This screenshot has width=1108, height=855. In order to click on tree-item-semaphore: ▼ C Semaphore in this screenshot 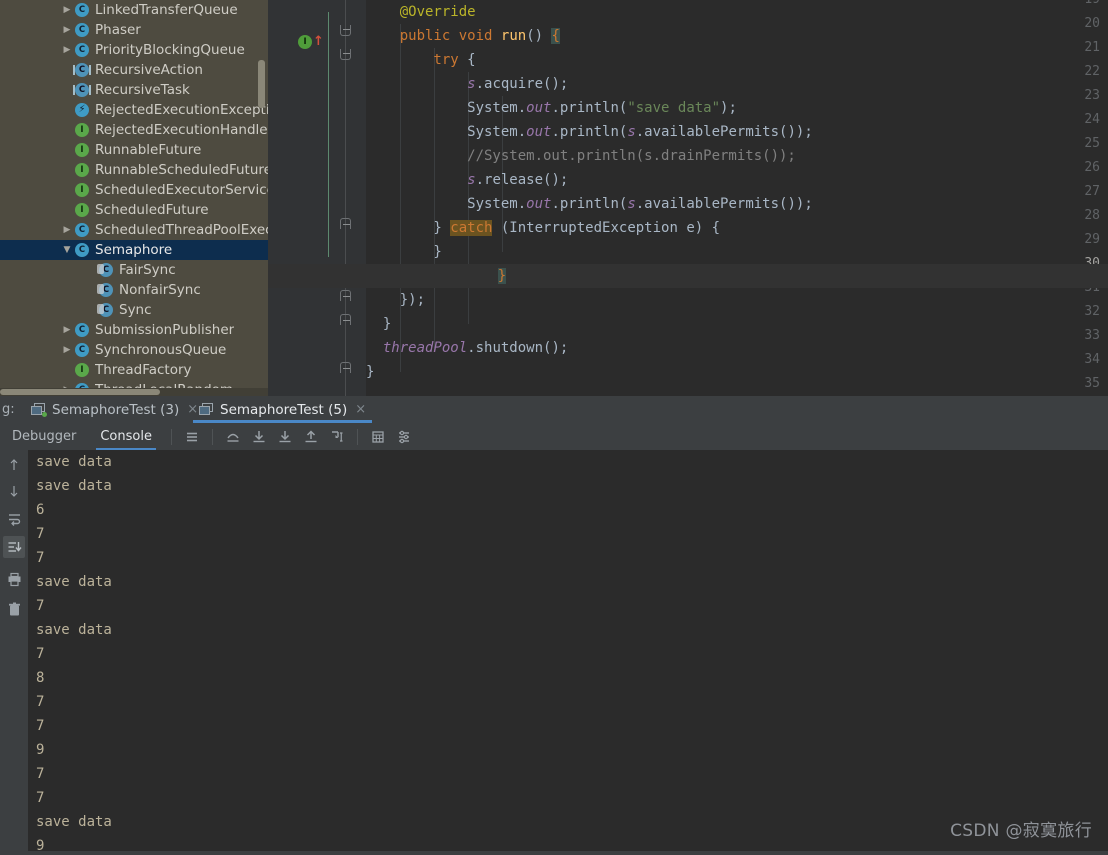, I will do `click(134, 250)`.